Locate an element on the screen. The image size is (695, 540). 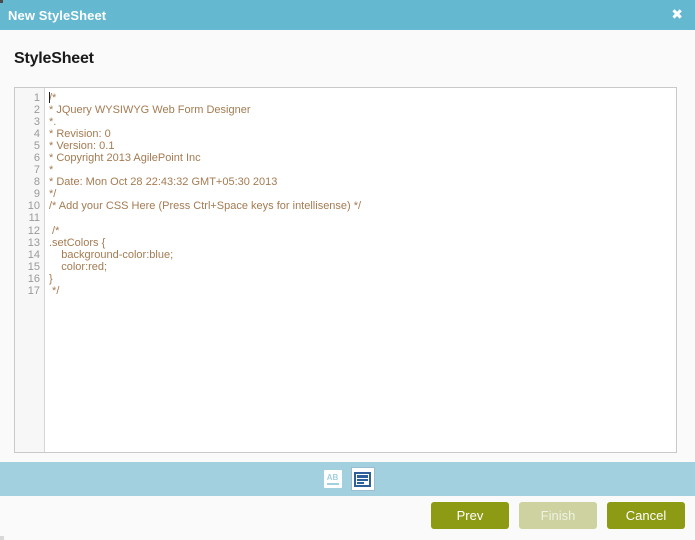
line-number: 2 is located at coordinates (36, 110).